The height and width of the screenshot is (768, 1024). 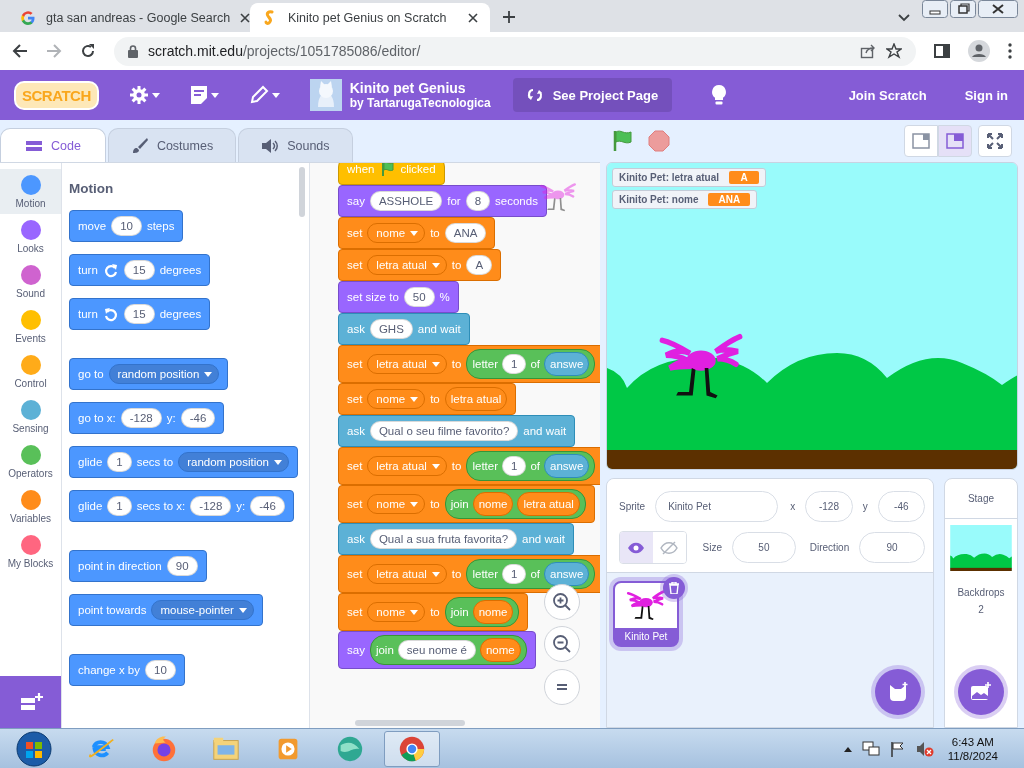 What do you see at coordinates (88, 51) in the screenshot?
I see `reload-icon` at bounding box center [88, 51].